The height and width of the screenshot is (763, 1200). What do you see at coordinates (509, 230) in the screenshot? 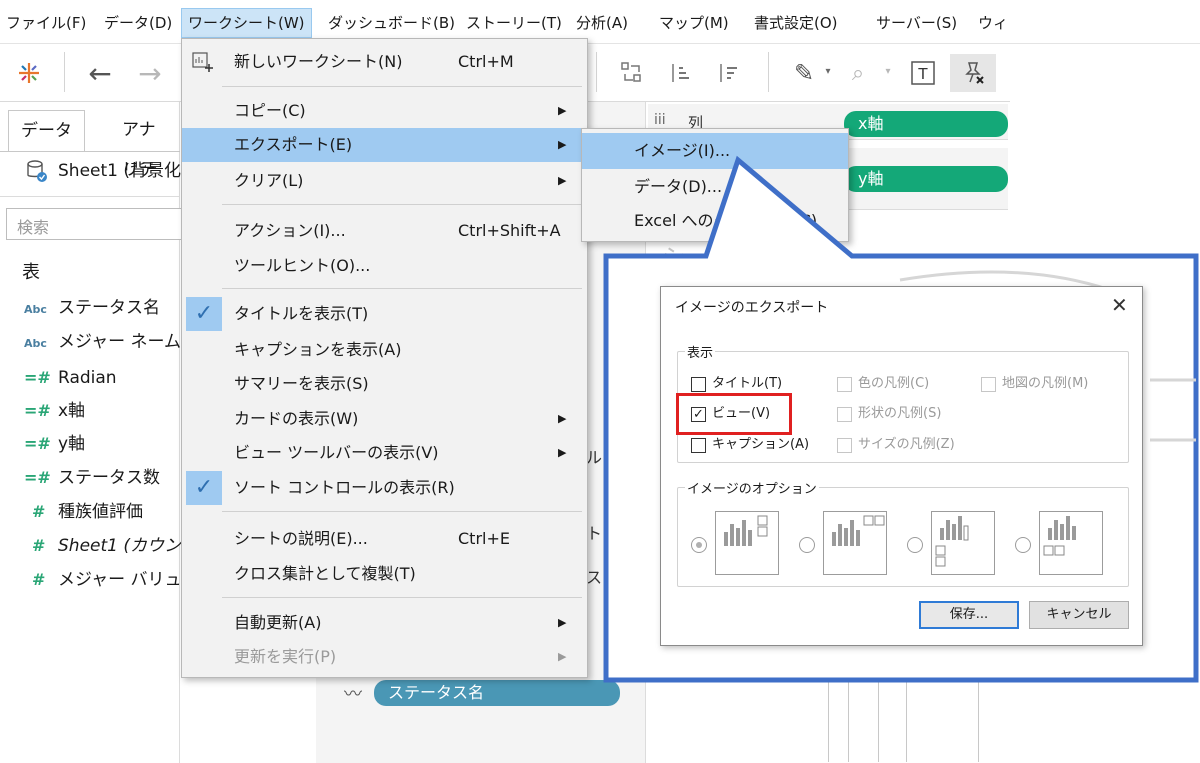
I see `menu-item-shortcut: Ctrl+Shift+A` at bounding box center [509, 230].